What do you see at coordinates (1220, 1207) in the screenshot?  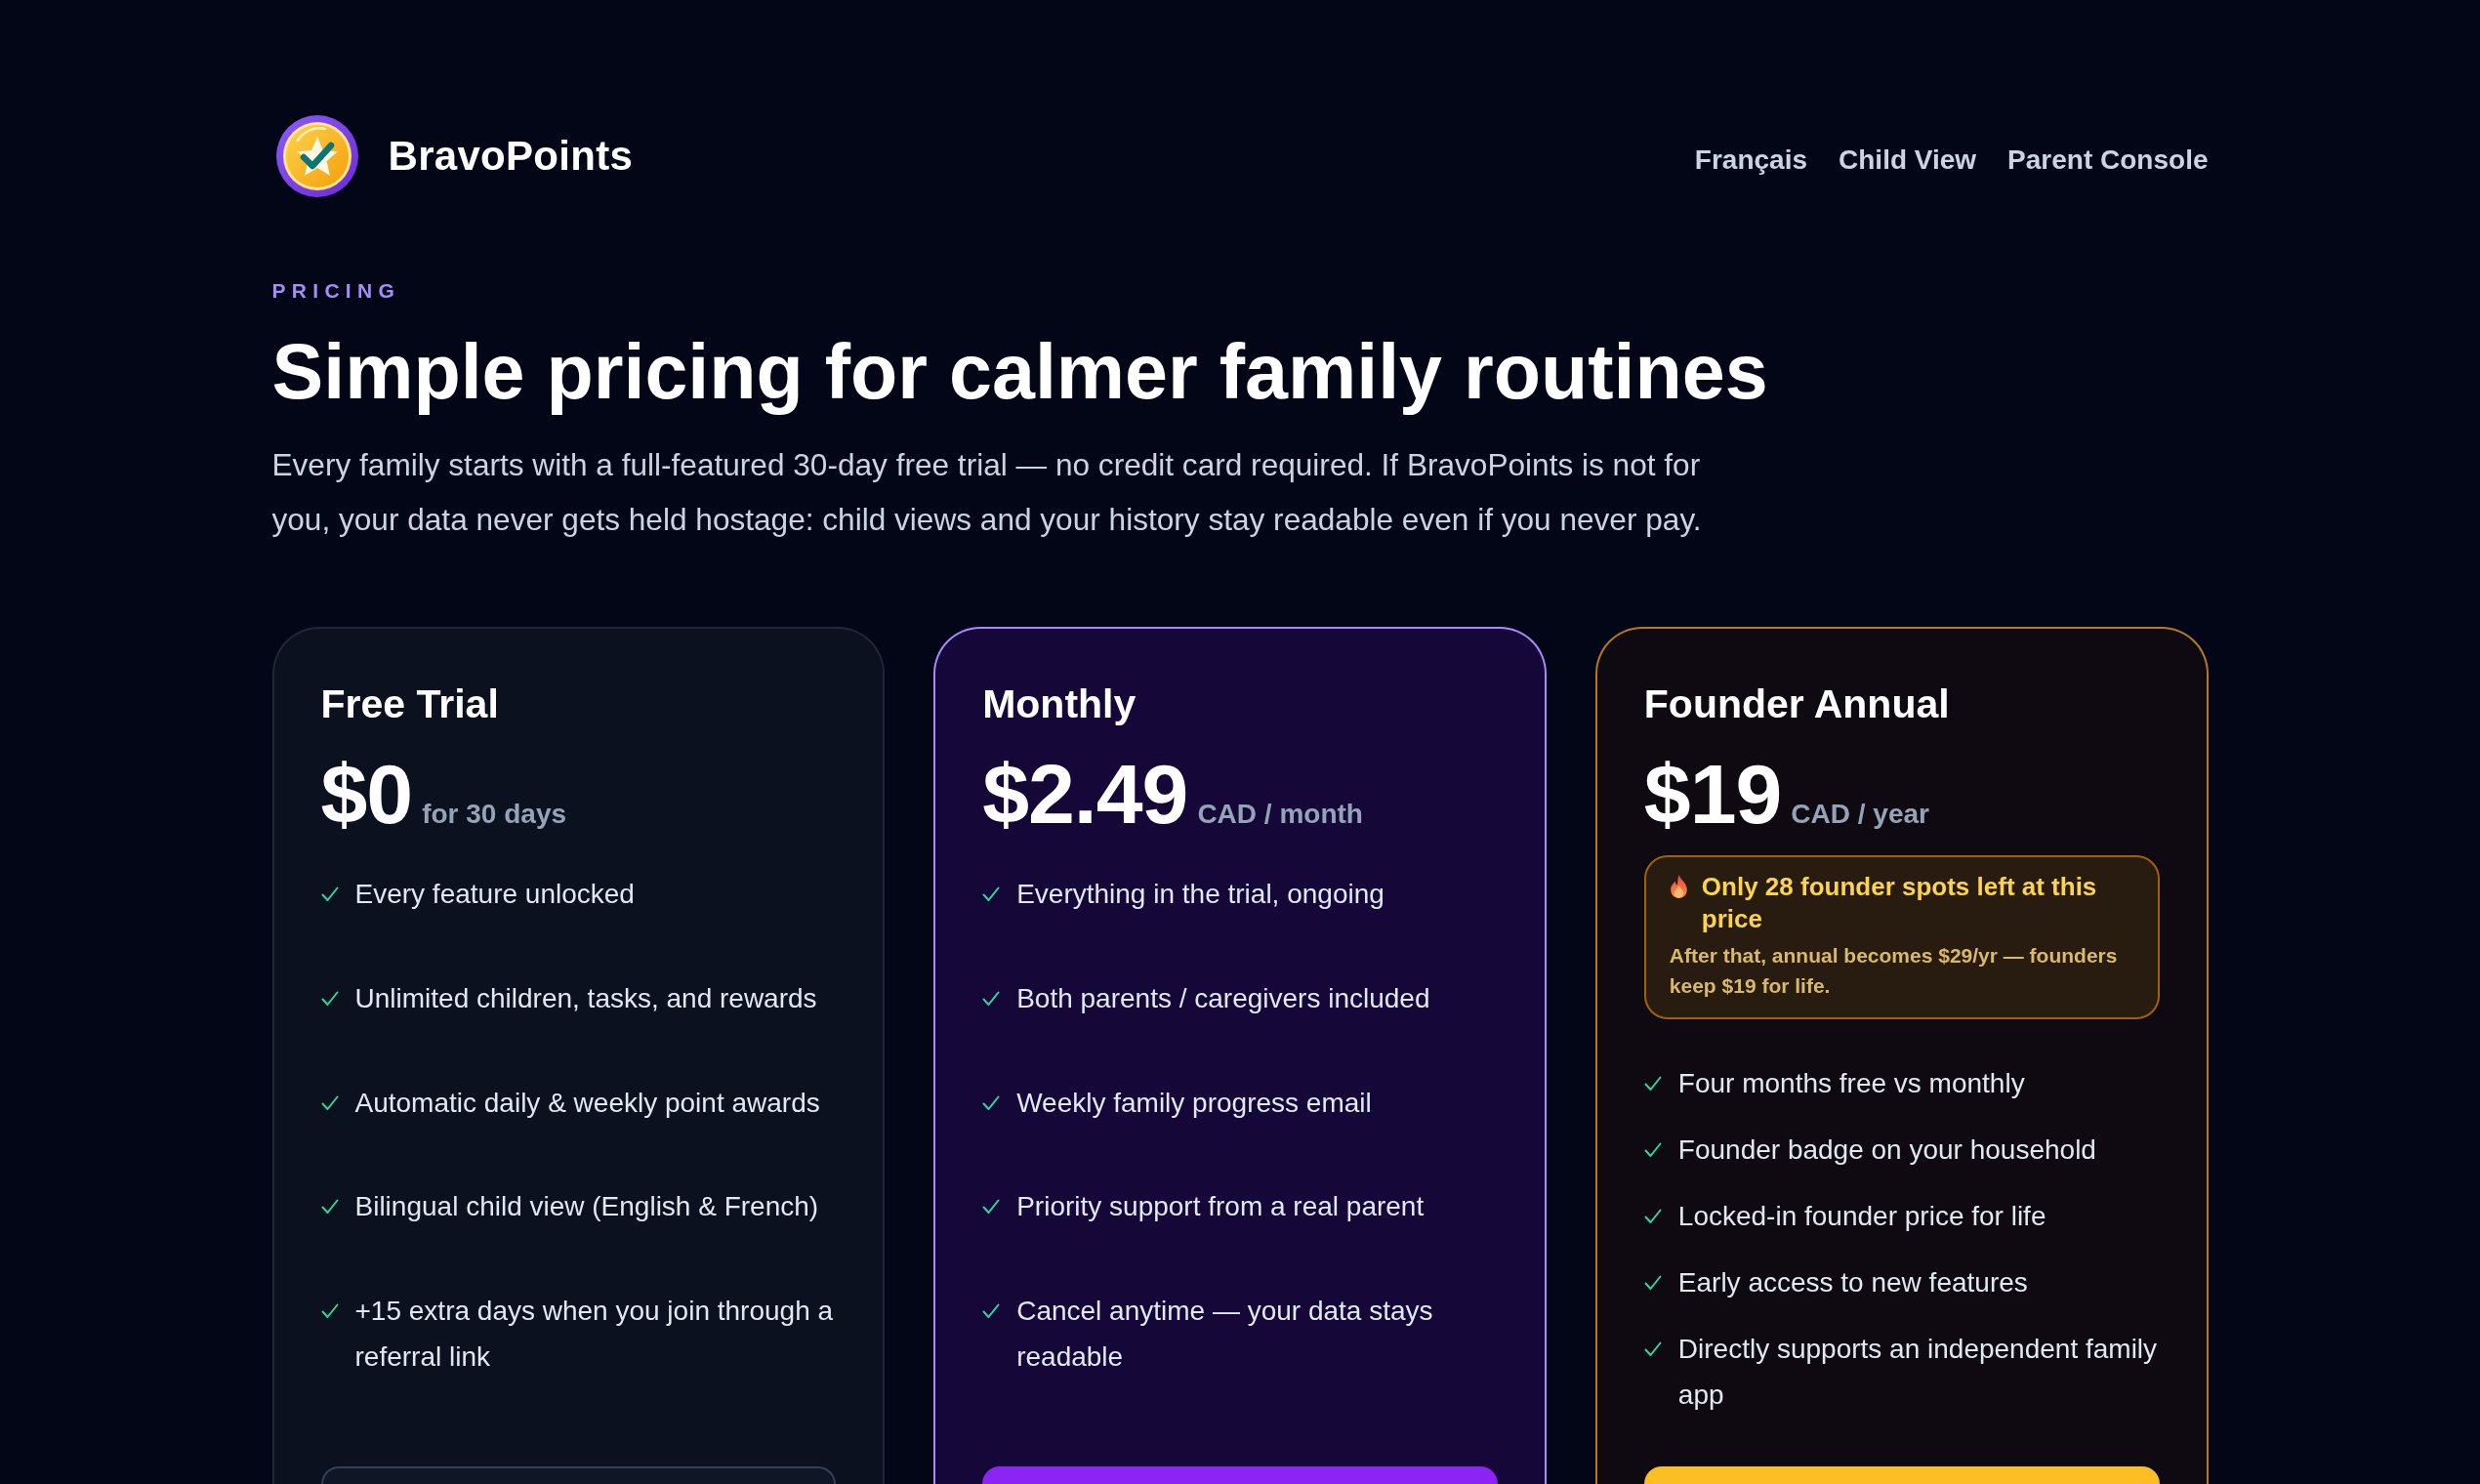 I see `feature-text: Priority support from a real parent` at bounding box center [1220, 1207].